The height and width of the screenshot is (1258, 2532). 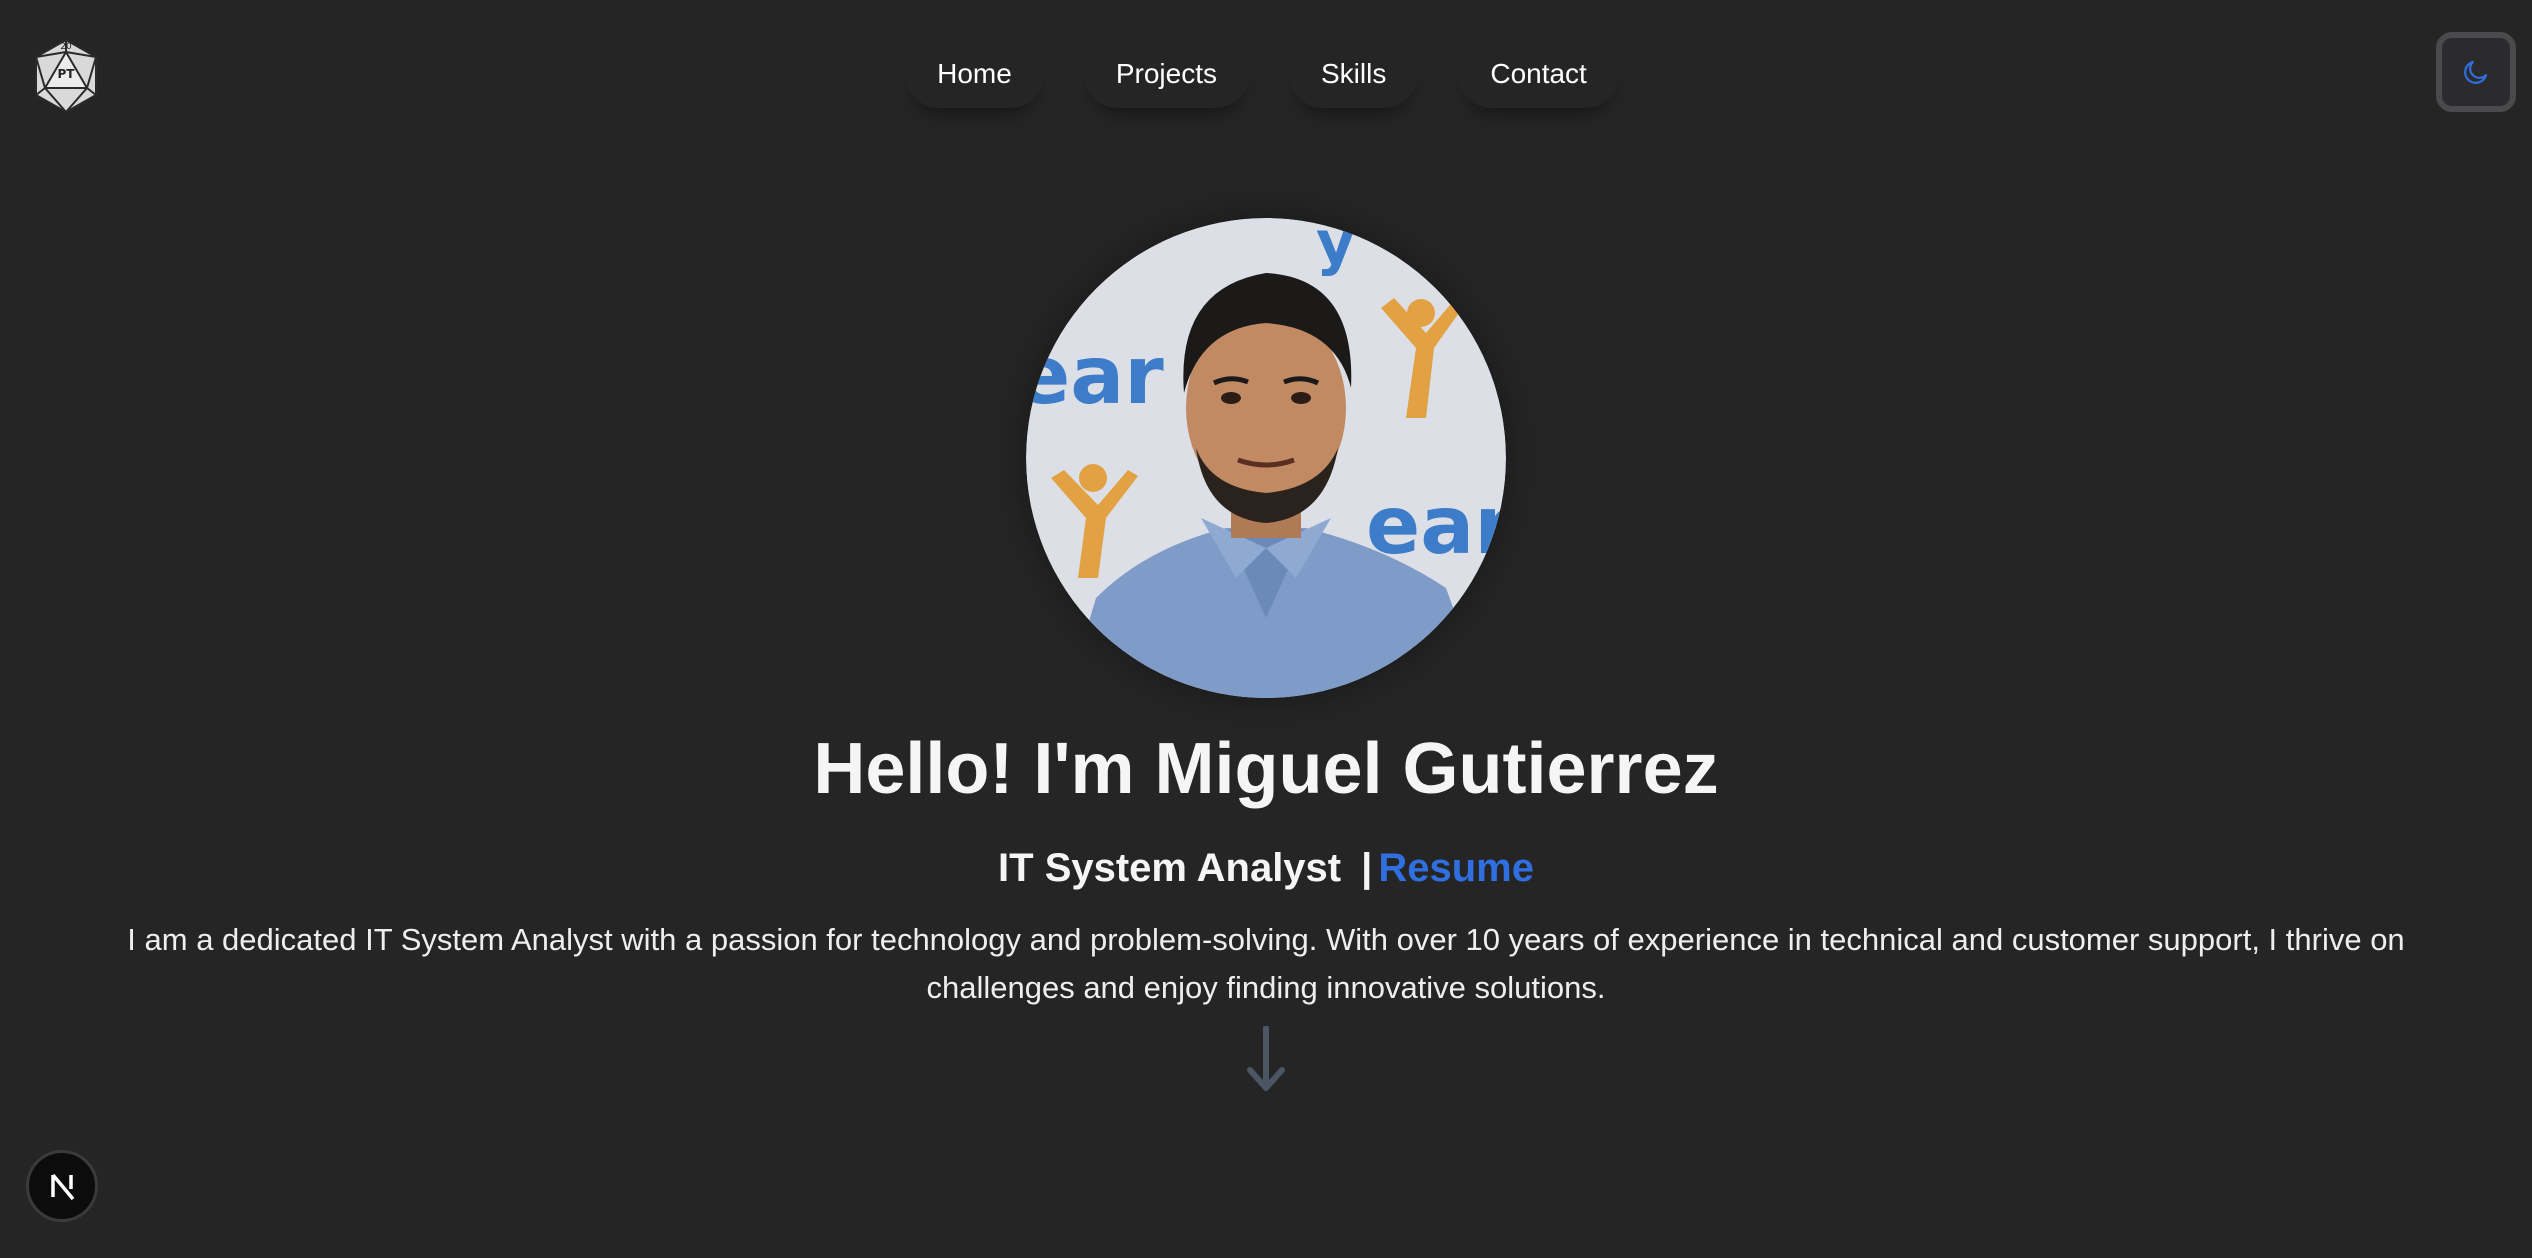 I want to click on hero-title: Hello! I'm Miguel Gutierrez, so click(x=1266, y=769).